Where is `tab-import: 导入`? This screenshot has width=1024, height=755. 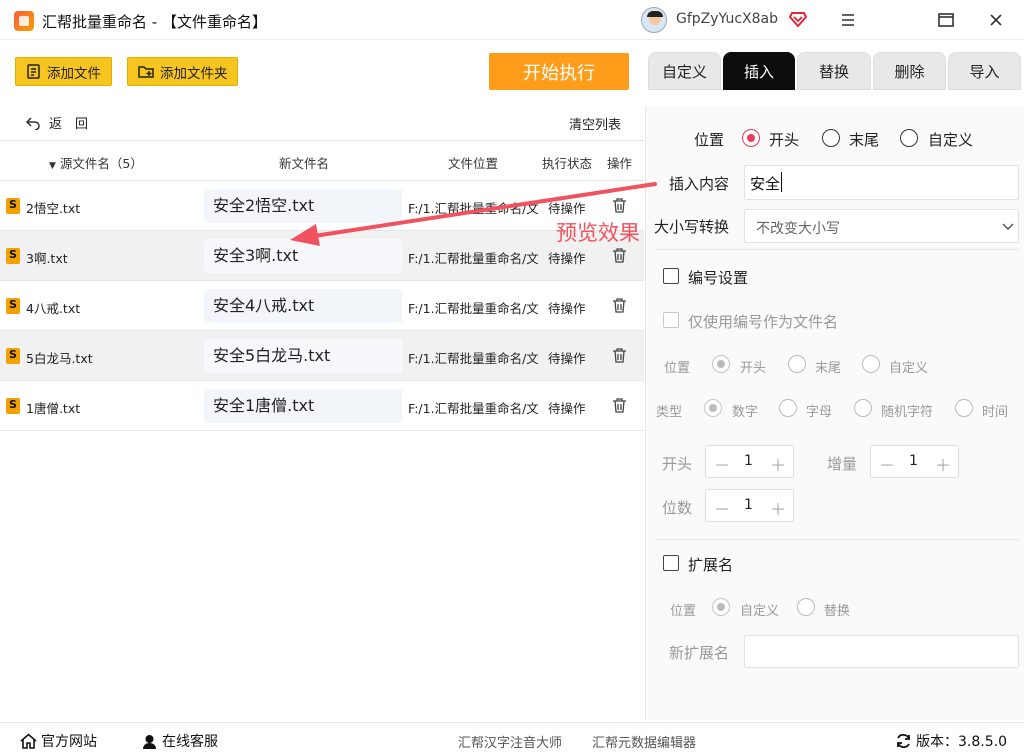 tab-import: 导入 is located at coordinates (984, 71).